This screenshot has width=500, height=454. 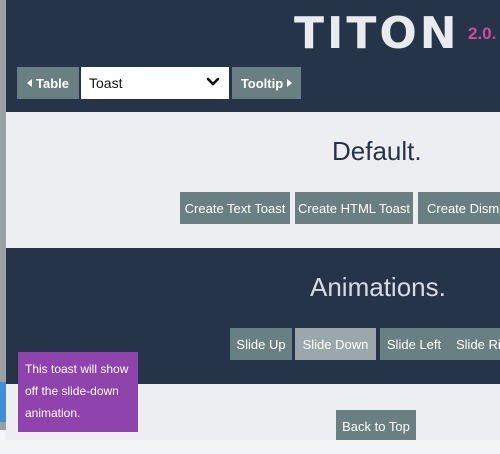 What do you see at coordinates (335, 344) in the screenshot?
I see `slide-down-button: Slide Down` at bounding box center [335, 344].